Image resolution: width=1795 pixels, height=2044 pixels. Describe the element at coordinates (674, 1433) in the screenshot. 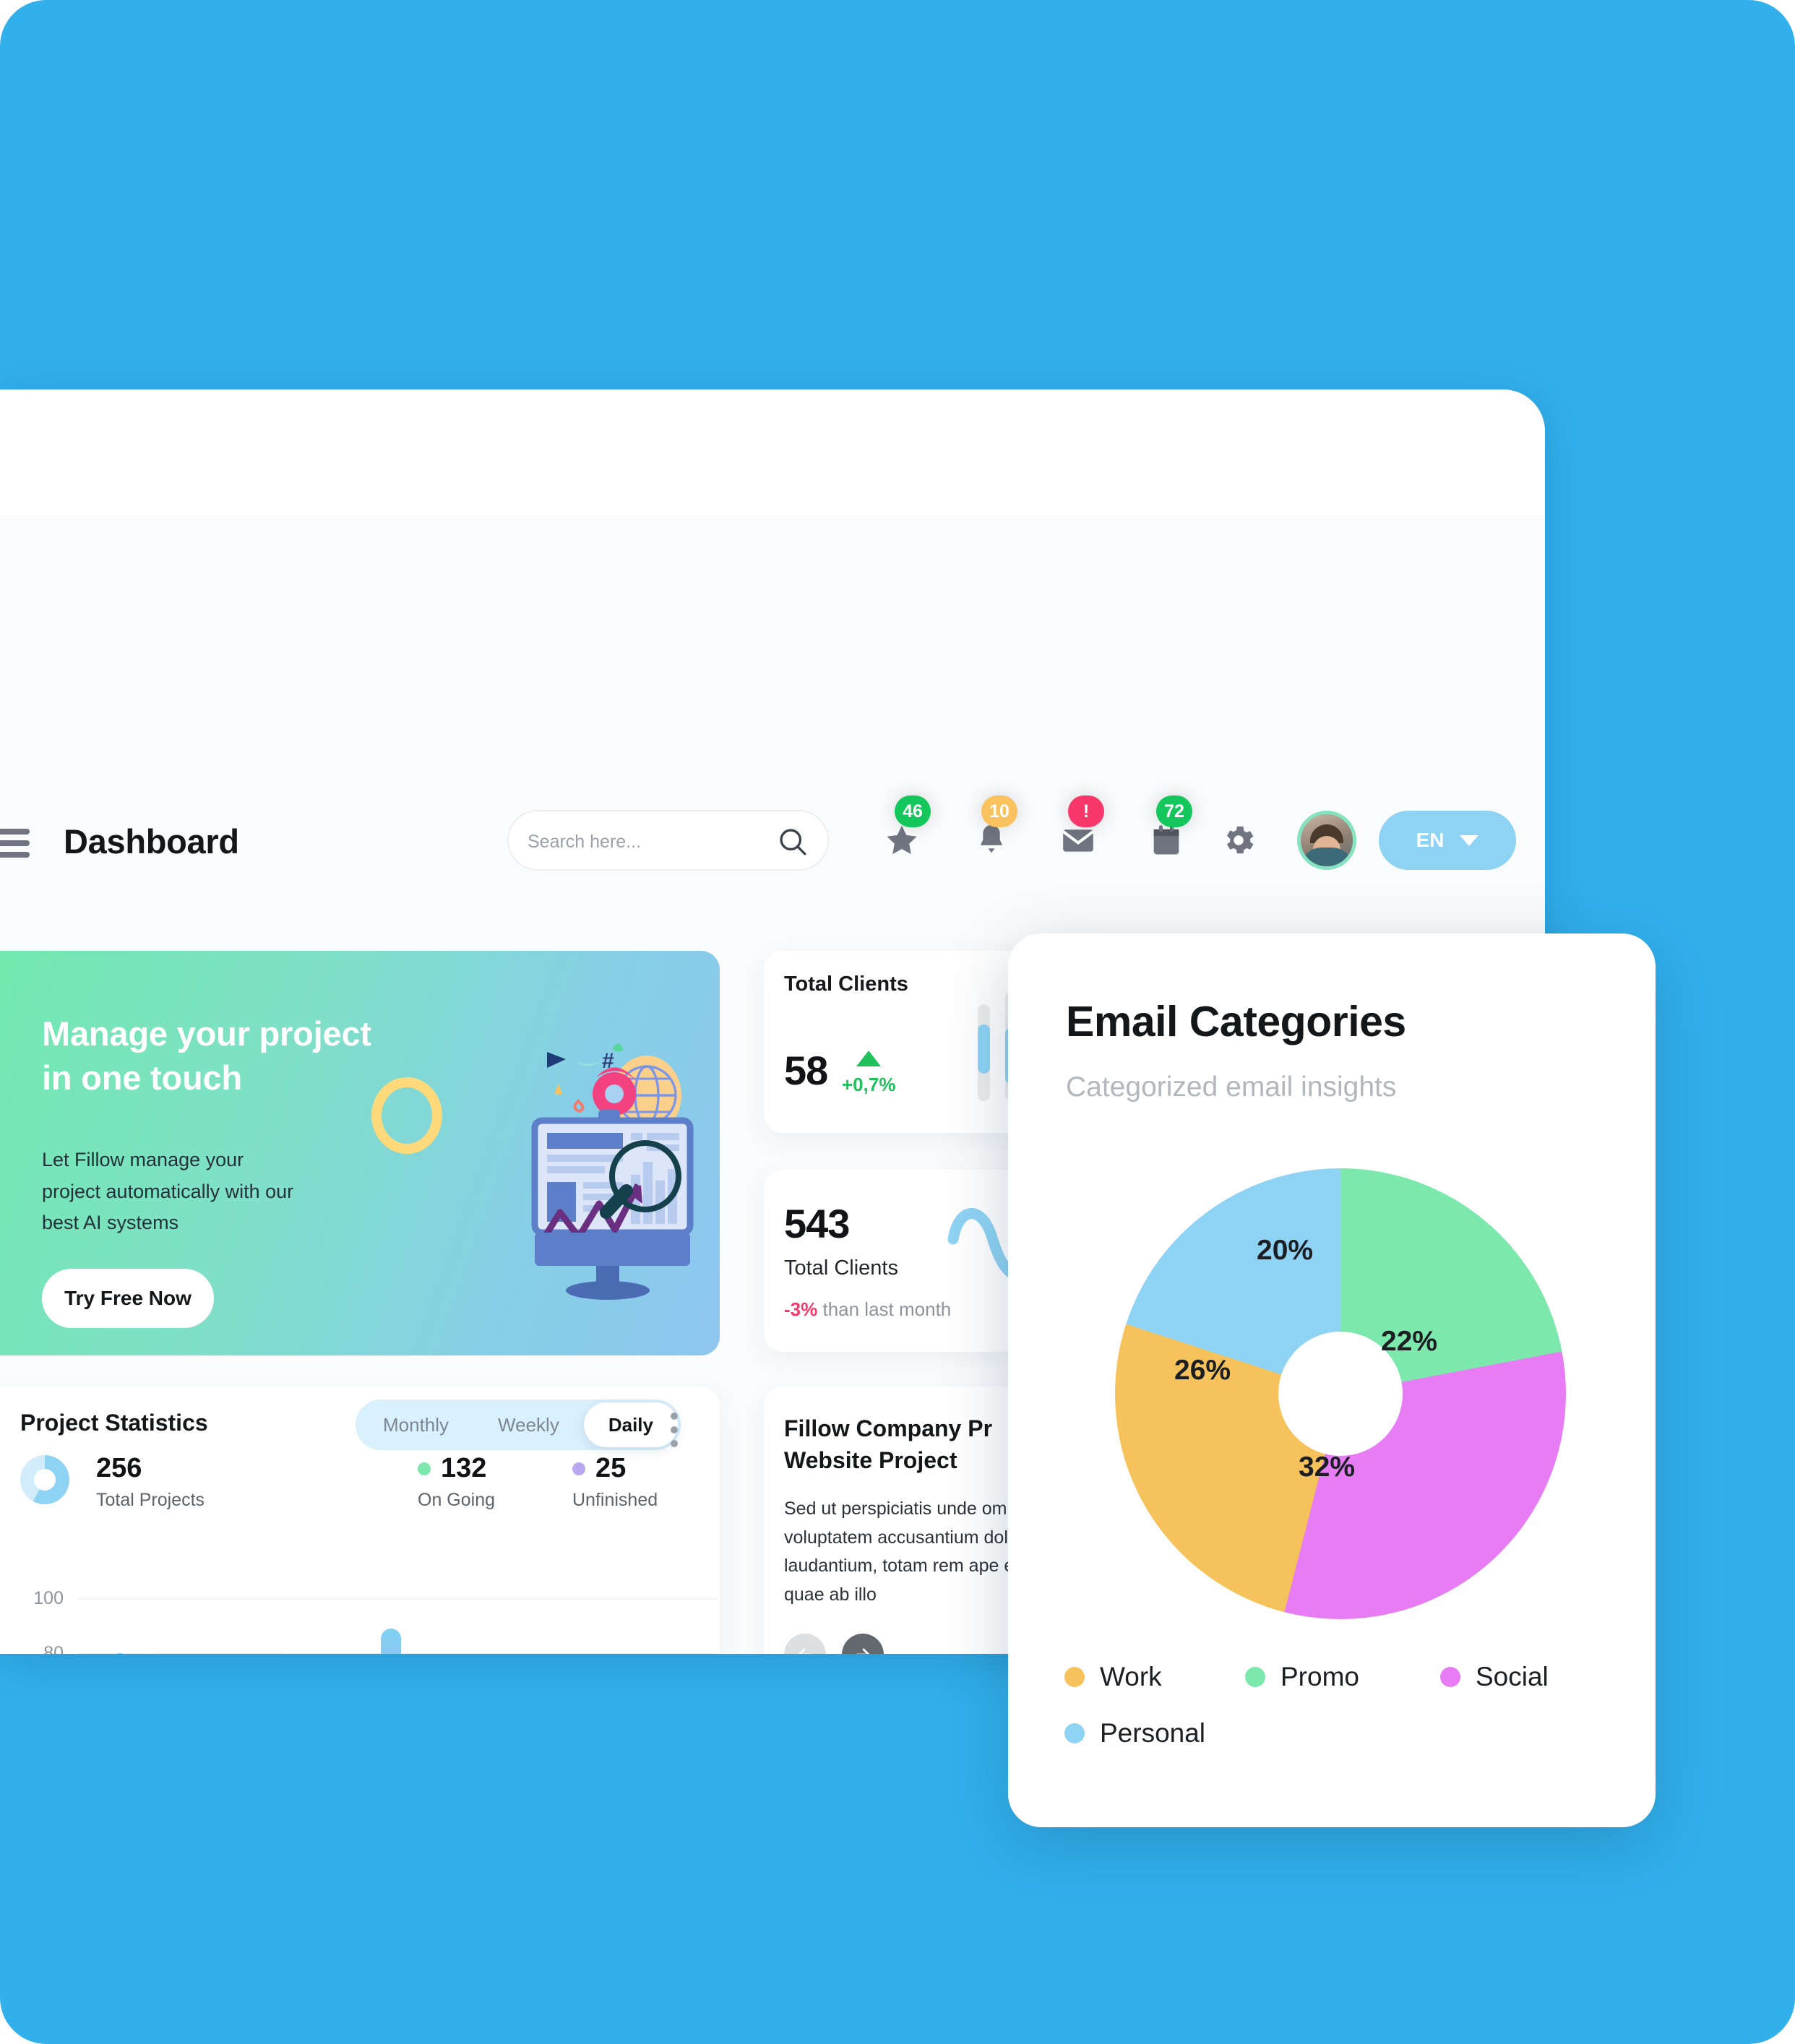

I see `more-vertical-icon` at that location.